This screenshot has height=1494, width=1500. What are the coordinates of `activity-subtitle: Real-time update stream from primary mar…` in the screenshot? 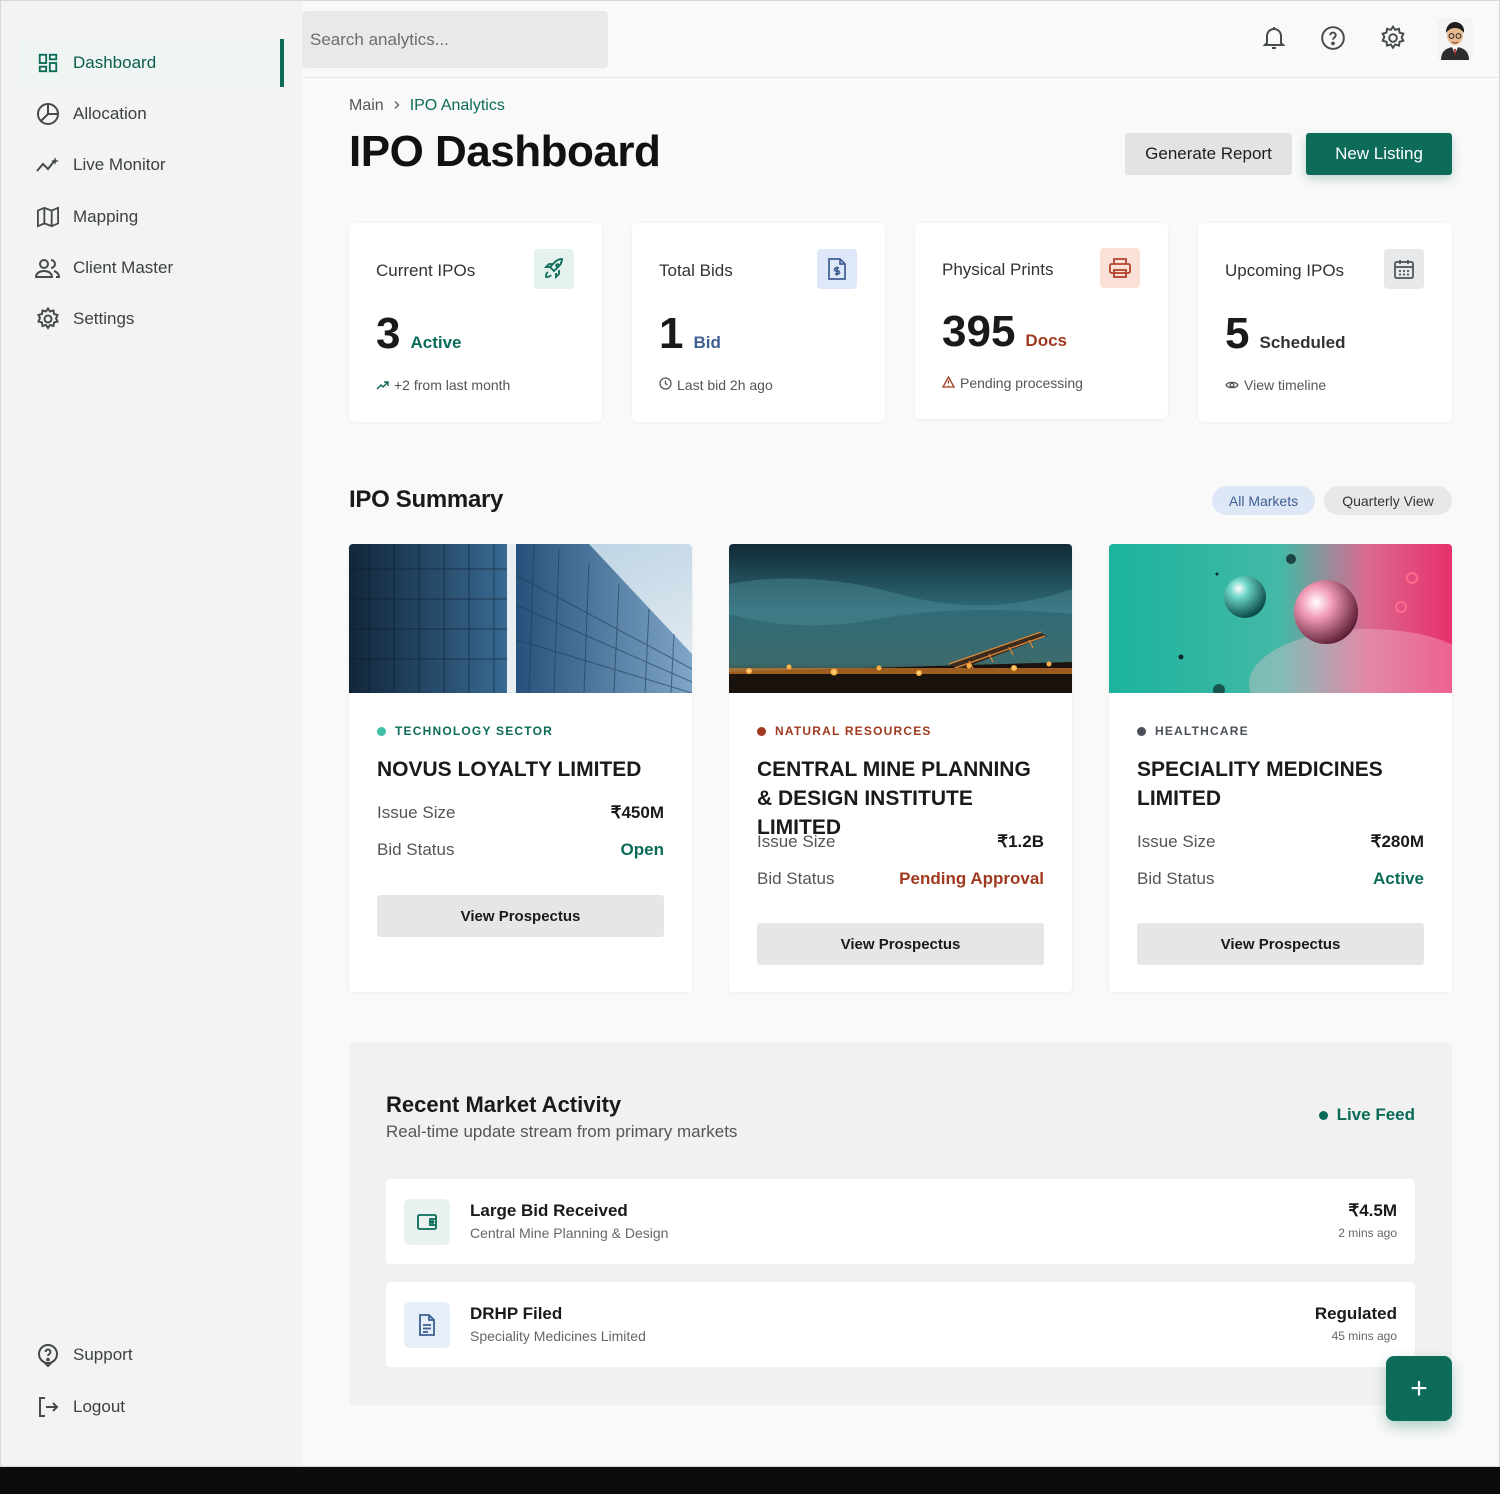 It's located at (562, 1131).